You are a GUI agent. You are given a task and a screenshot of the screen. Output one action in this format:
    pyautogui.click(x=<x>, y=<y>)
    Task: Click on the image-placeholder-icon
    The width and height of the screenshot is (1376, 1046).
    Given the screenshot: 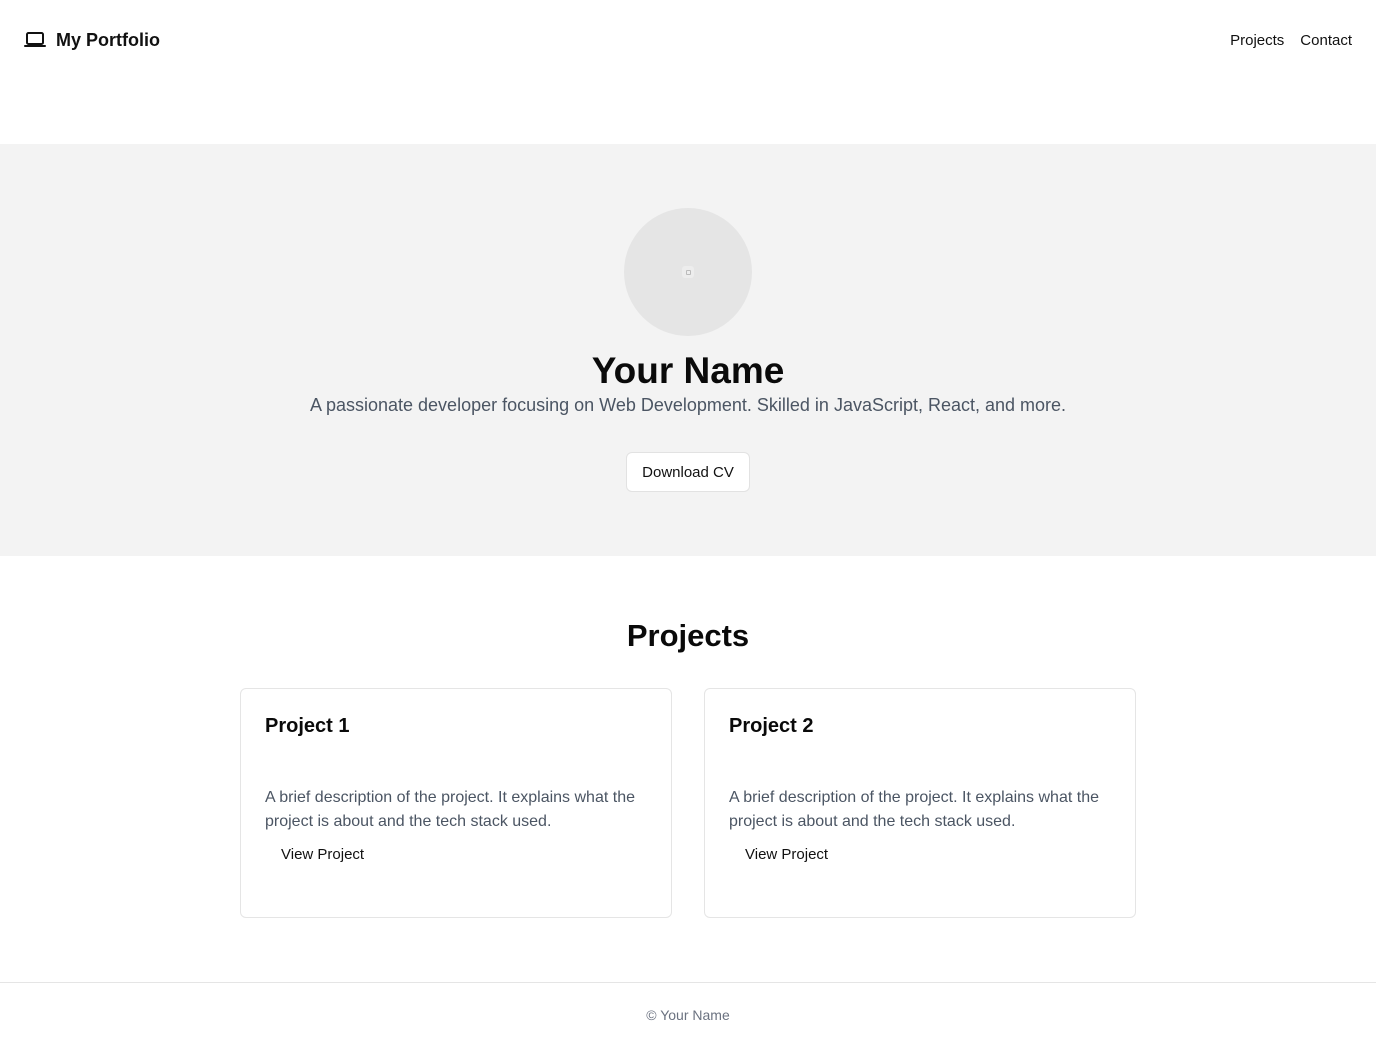 What is the action you would take?
    pyautogui.click(x=688, y=272)
    